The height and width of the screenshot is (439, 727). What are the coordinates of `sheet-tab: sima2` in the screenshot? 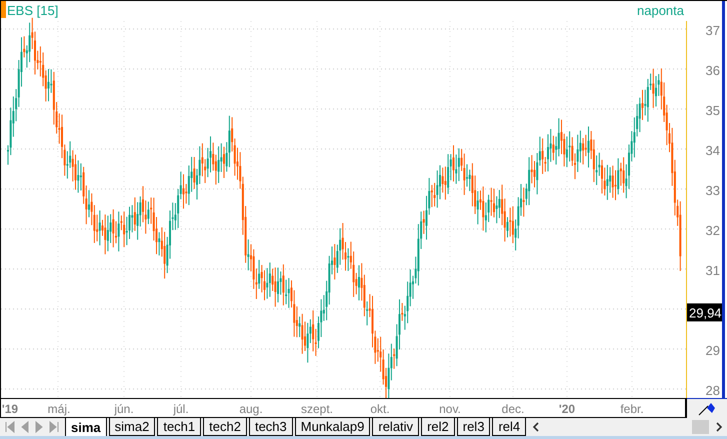 It's located at (132, 427).